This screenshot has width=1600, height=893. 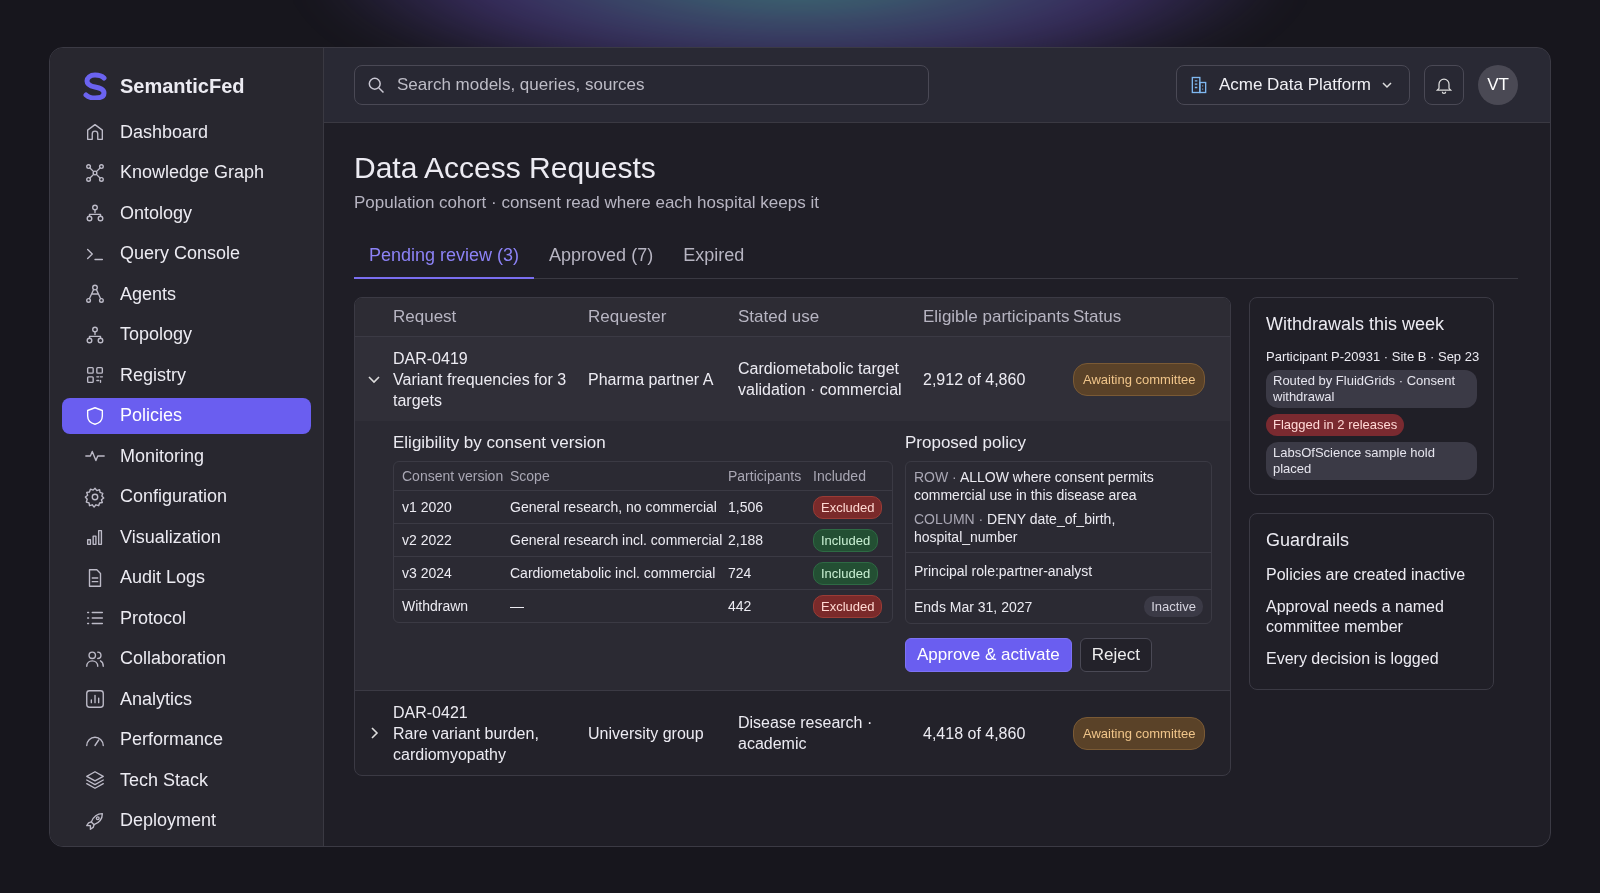 What do you see at coordinates (779, 317) in the screenshot?
I see `column-header: Stated use` at bounding box center [779, 317].